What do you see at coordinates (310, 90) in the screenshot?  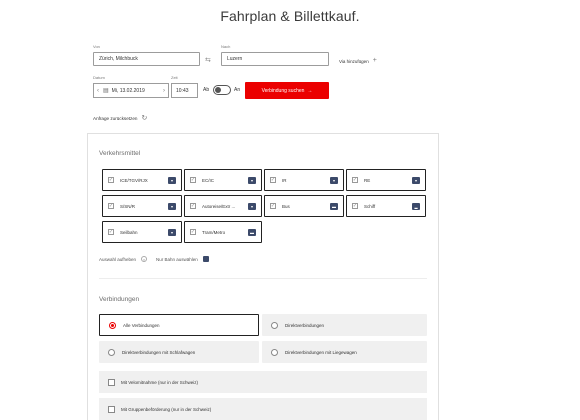 I see `arrow-right-icon: →` at bounding box center [310, 90].